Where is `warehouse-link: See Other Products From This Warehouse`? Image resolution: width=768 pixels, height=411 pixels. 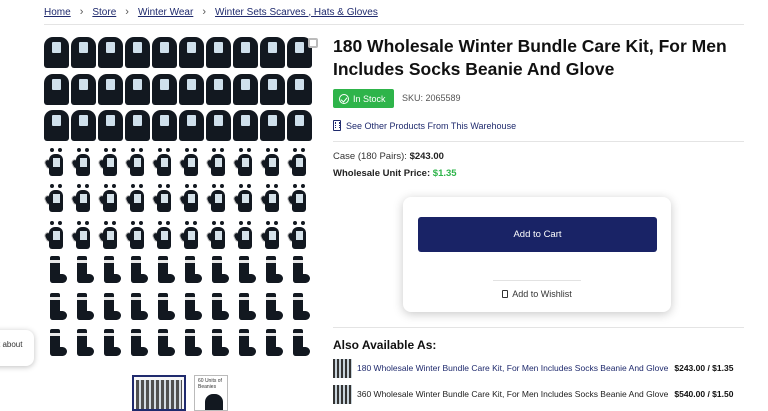
warehouse-link: See Other Products From This Warehouse is located at coordinates (424, 125).